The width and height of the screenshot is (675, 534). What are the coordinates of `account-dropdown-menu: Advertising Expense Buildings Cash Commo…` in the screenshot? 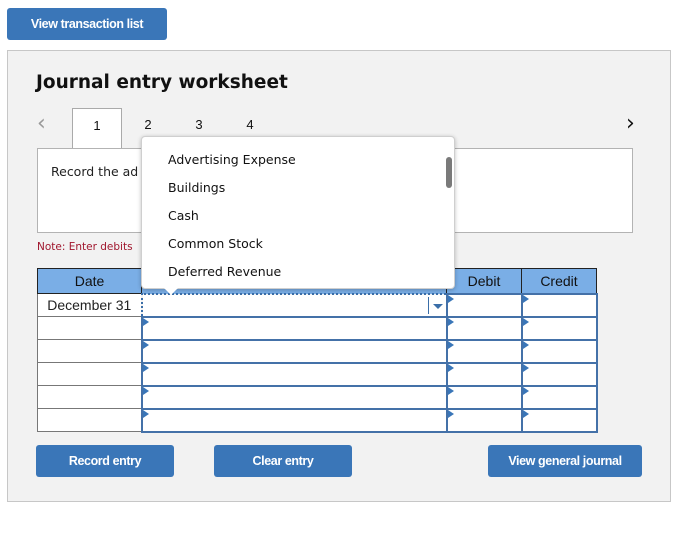 It's located at (298, 215).